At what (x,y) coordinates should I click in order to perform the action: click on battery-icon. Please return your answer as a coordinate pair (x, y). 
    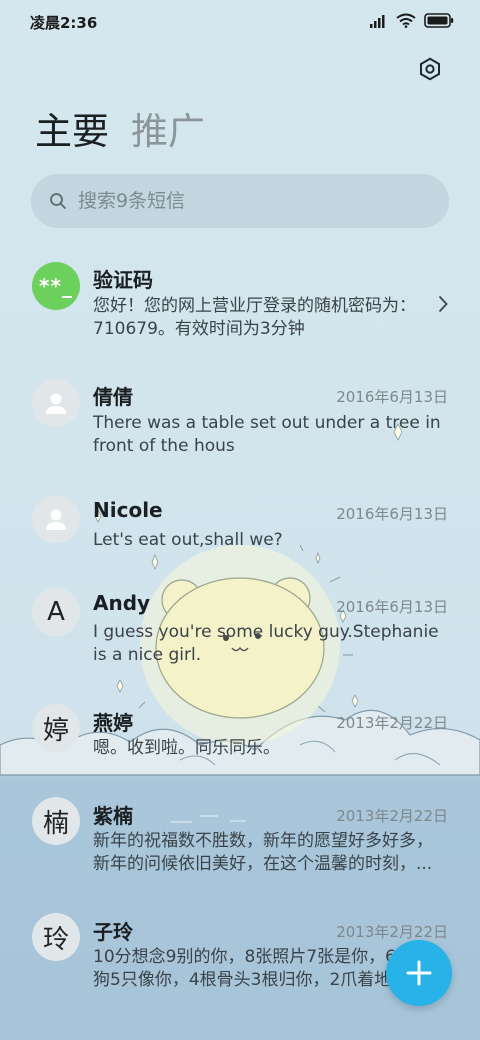
    Looking at the image, I should click on (439, 20).